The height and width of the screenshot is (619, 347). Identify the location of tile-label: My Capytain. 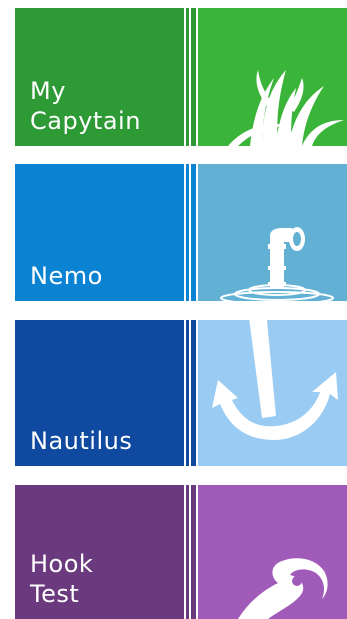
(85, 106).